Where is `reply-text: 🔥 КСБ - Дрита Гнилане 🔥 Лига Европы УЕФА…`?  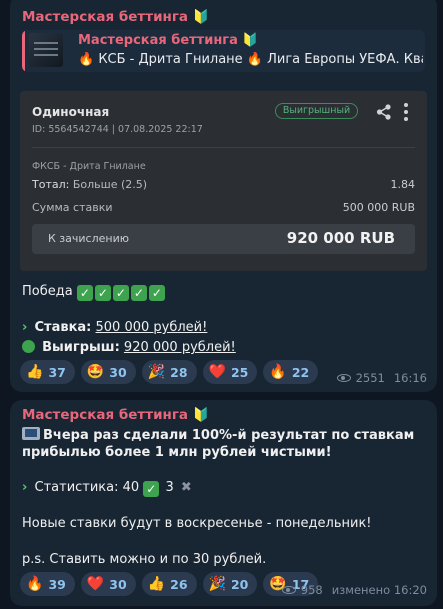 reply-text: 🔥 КСБ - Дрита Гнилане 🔥 Лига Европы УЕФА… is located at coordinates (250, 59).